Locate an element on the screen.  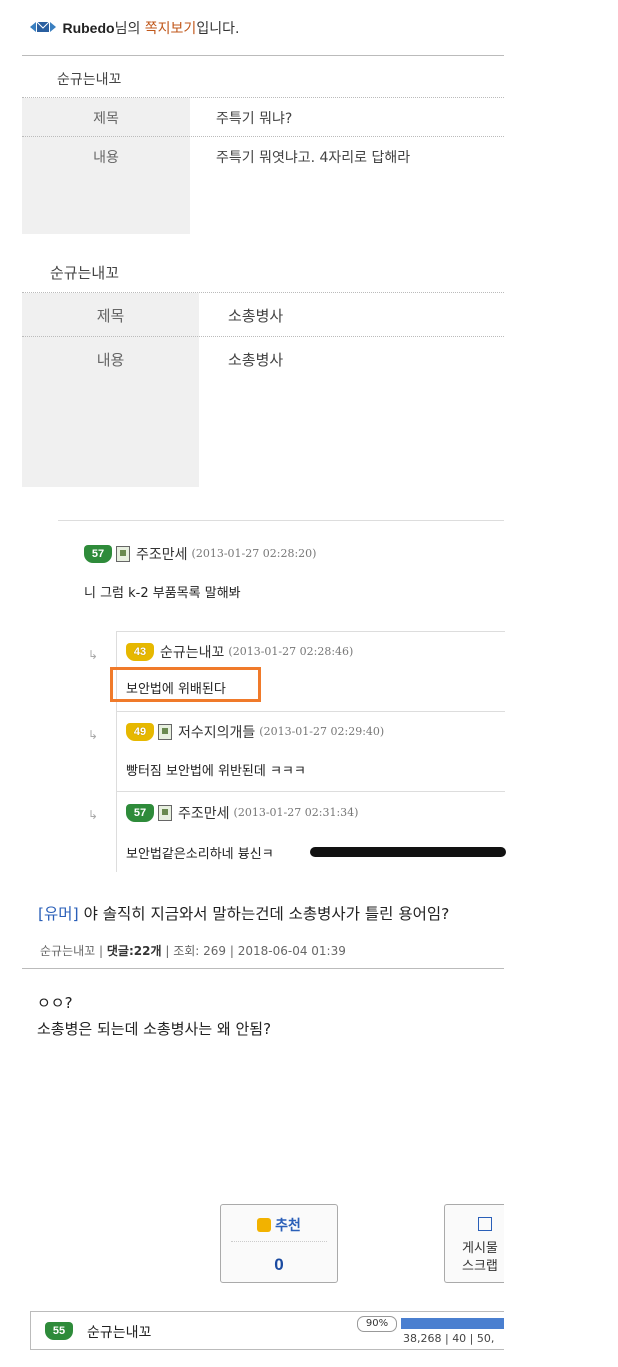
recommend-button: 추천 0 is located at coordinates (279, 1243).